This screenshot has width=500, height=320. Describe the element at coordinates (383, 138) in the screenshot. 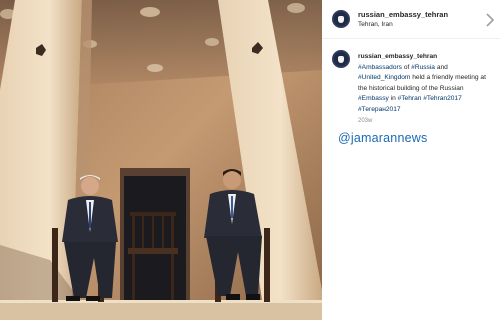

I see `jamarannews-watermark: @jamarannews` at that location.